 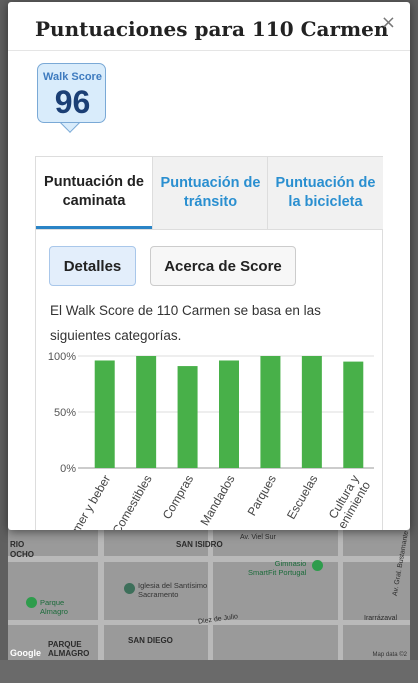 I want to click on map-poi: Iglesia del Santísimo Sacramento, so click(x=172, y=590).